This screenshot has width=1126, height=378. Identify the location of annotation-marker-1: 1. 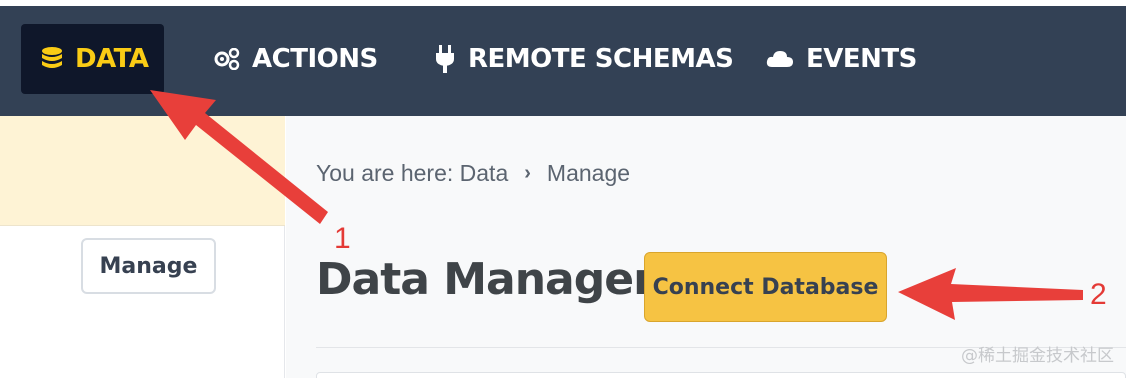
(342, 238).